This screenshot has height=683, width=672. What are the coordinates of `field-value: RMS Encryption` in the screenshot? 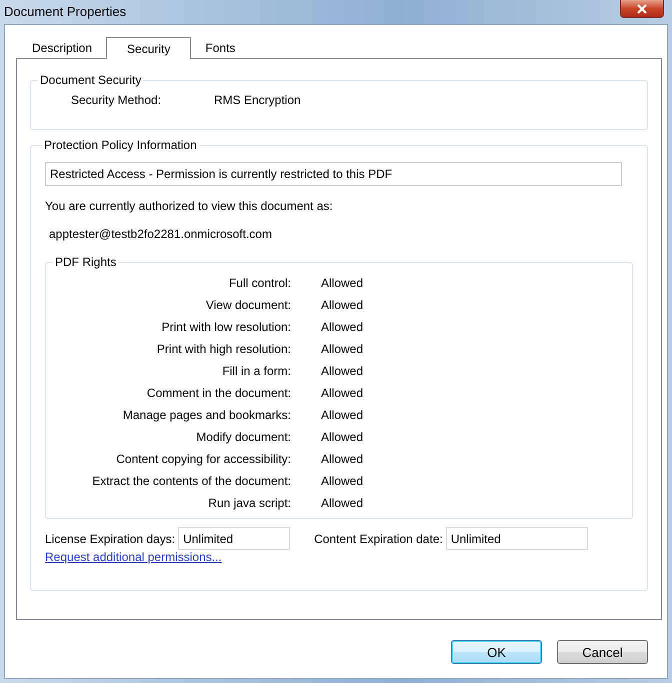 It's located at (257, 100).